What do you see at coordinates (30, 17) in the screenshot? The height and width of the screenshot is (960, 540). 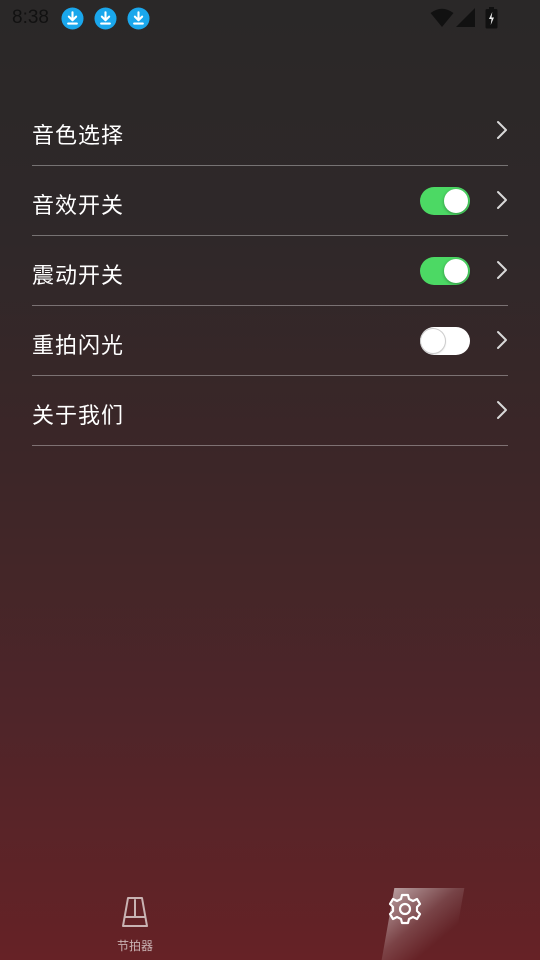 I see `status-time: 8:38` at bounding box center [30, 17].